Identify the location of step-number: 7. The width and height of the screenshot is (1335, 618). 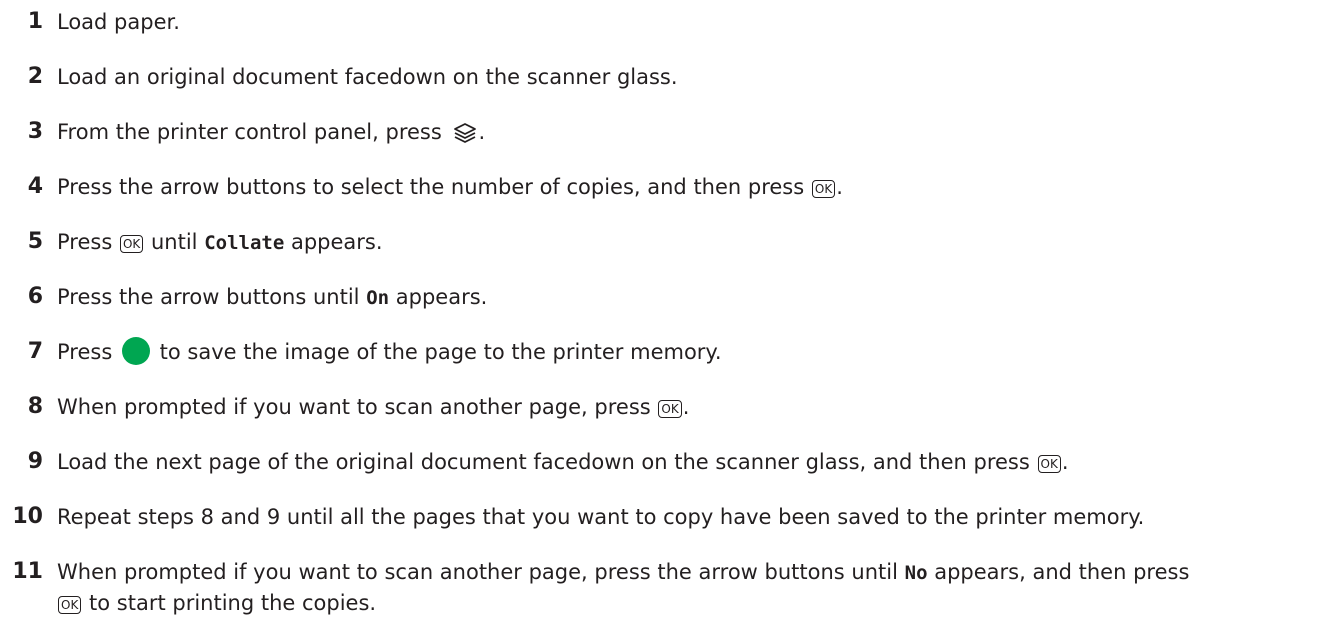
(35, 351).